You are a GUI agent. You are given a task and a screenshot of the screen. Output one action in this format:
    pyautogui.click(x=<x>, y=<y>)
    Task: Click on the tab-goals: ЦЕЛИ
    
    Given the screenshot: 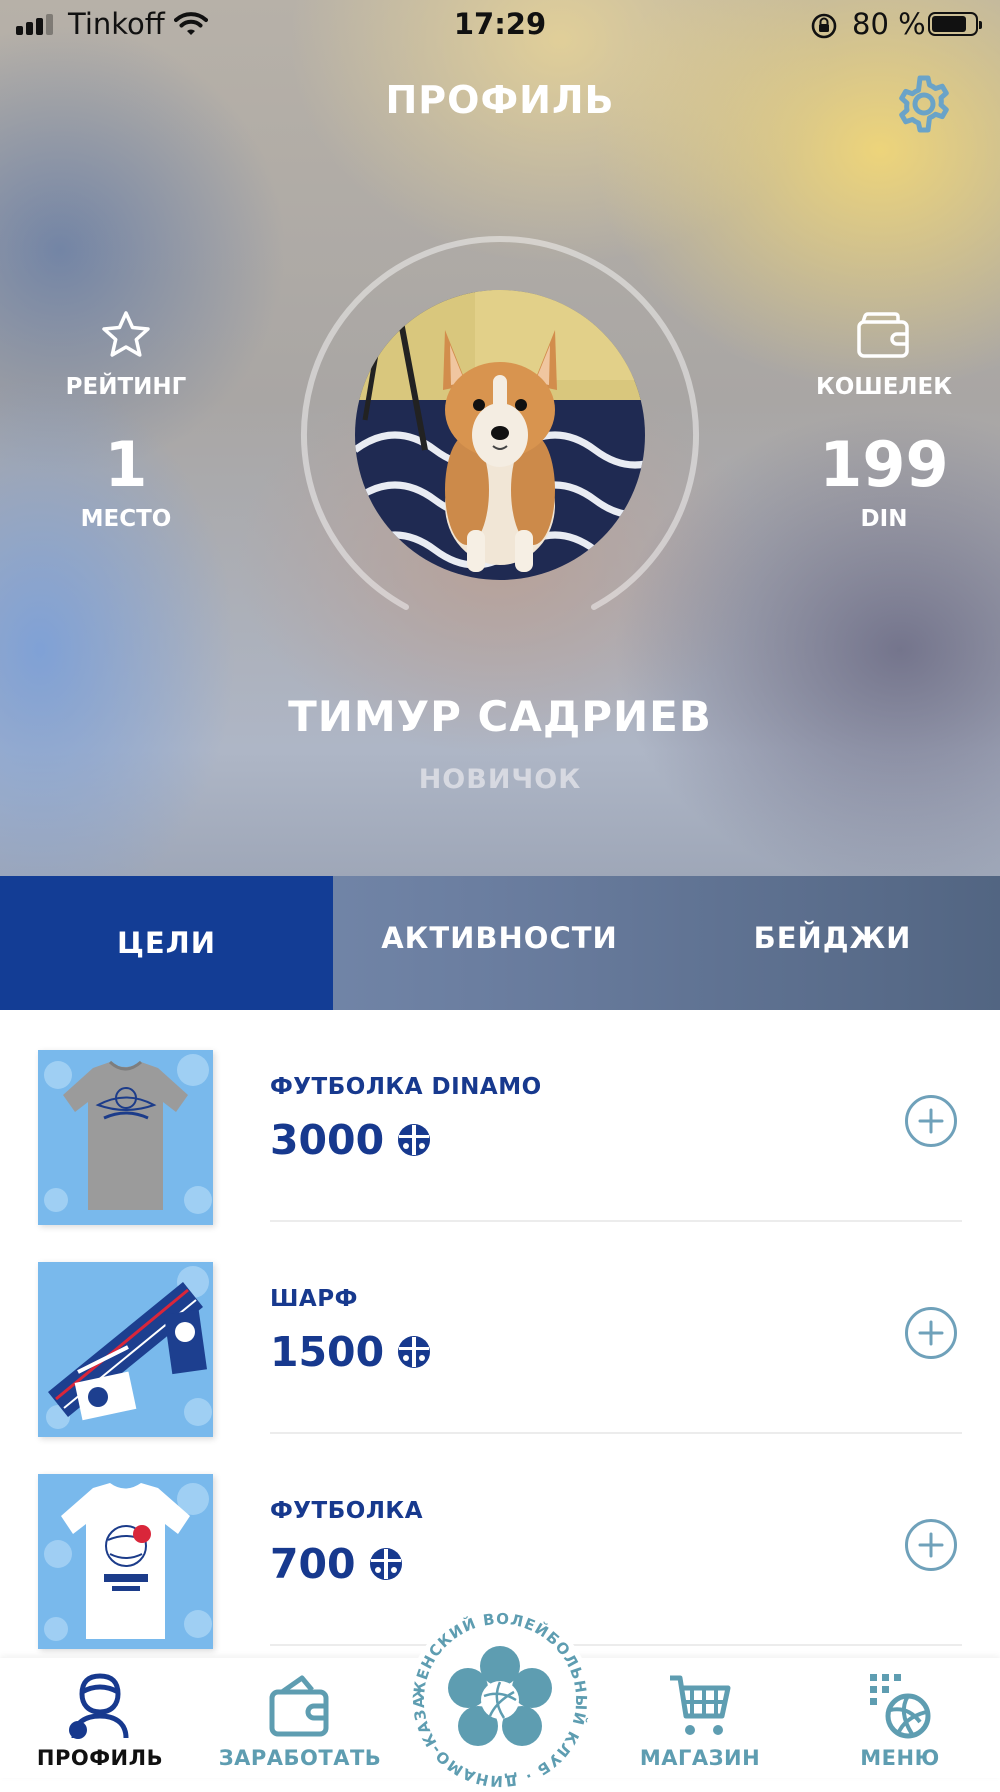 What is the action you would take?
    pyautogui.click(x=166, y=943)
    